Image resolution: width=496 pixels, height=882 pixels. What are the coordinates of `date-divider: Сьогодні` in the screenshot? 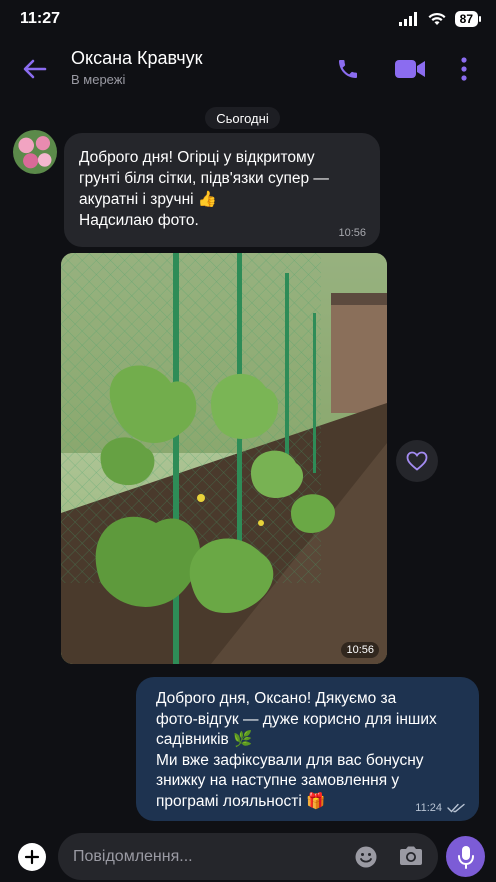 It's located at (242, 118).